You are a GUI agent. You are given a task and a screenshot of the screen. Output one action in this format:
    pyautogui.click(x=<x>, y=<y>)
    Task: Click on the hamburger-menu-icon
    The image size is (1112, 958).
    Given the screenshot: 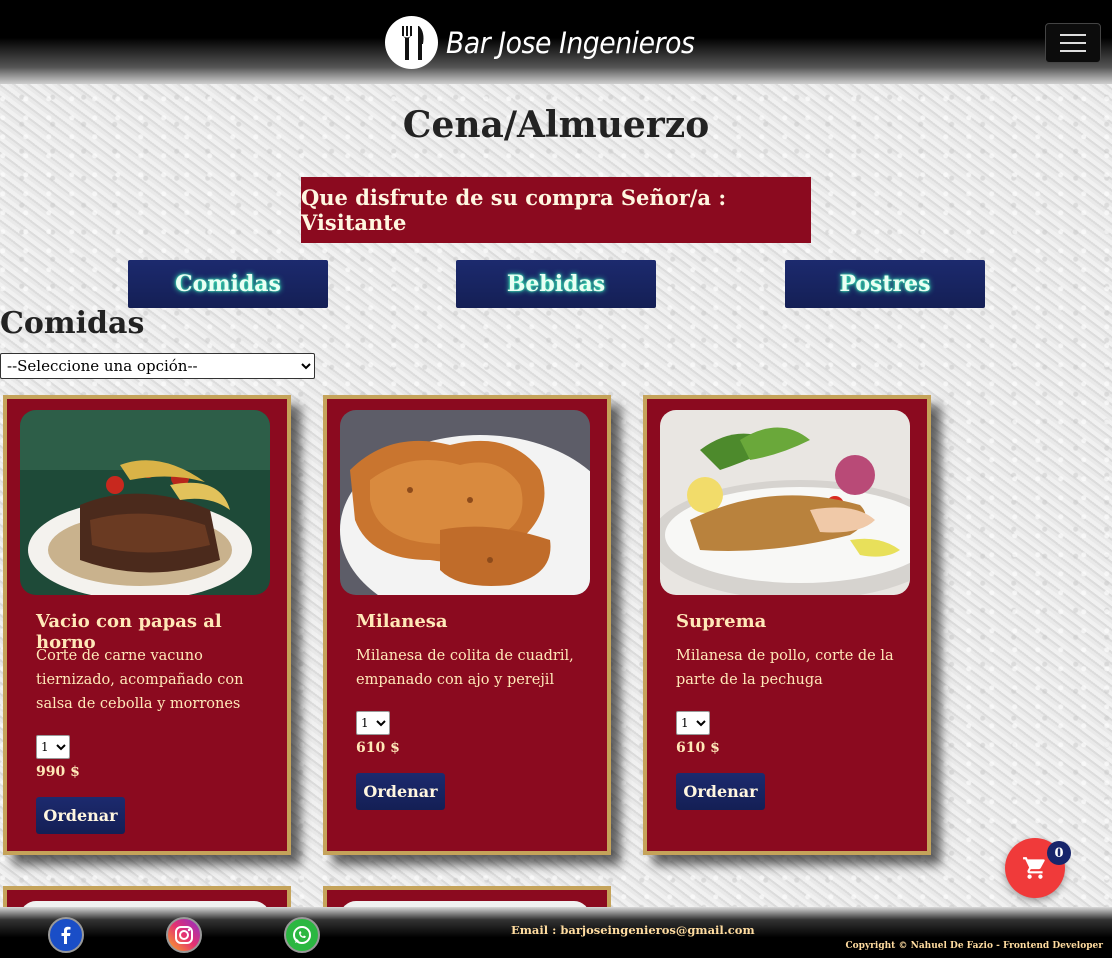 What is the action you would take?
    pyautogui.click(x=1073, y=35)
    